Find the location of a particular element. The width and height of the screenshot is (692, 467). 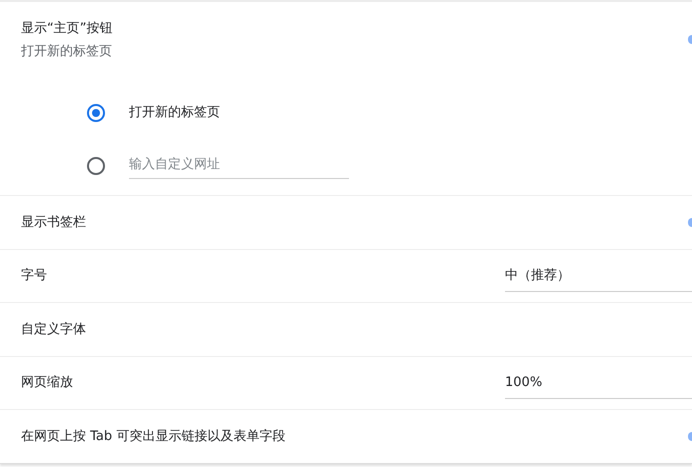

setting-label: 在网页上按 Tab 可突出显示链接以及表单字段 is located at coordinates (153, 437).